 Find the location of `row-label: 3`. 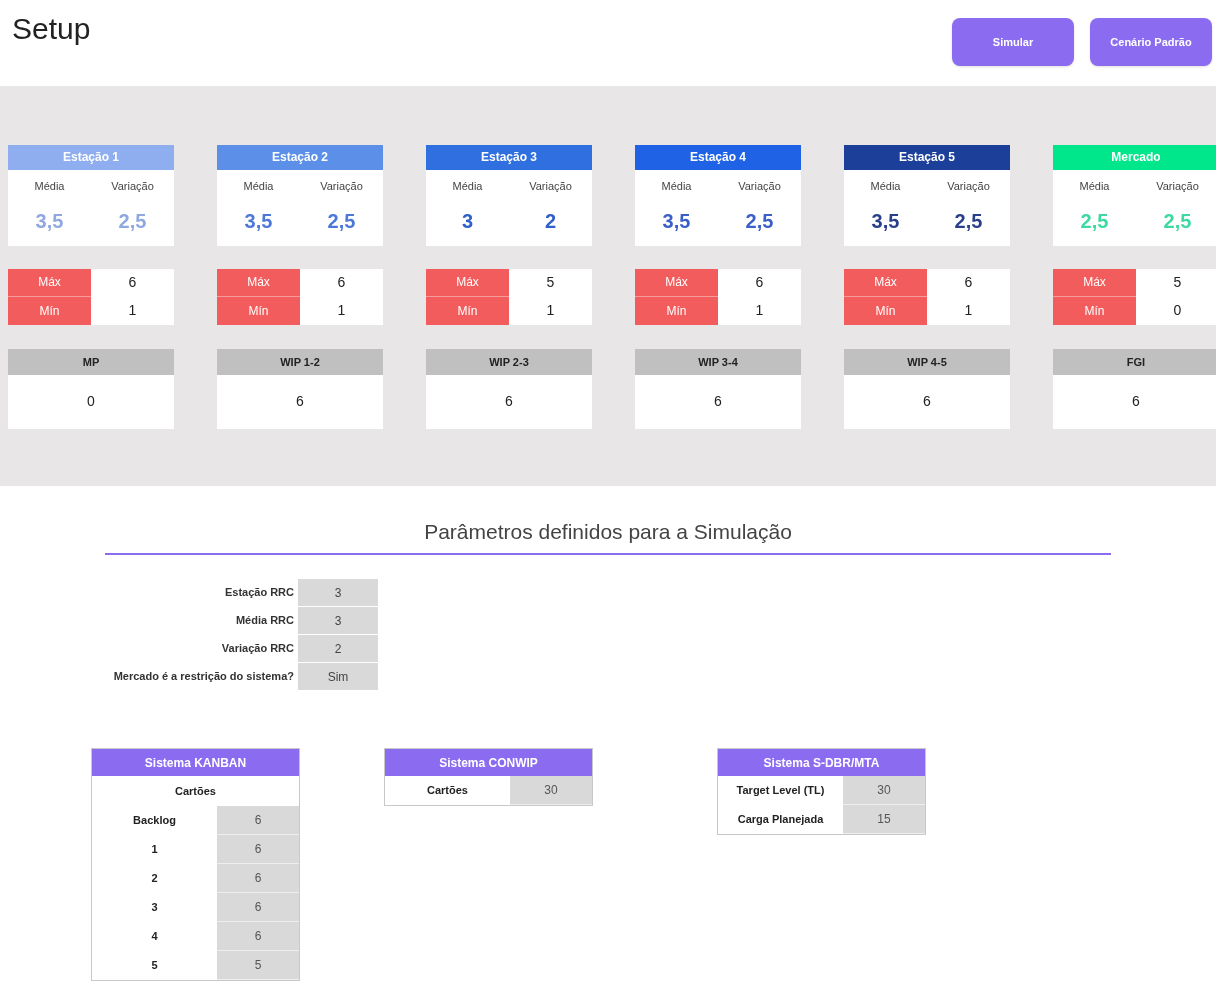

row-label: 3 is located at coordinates (154, 908).